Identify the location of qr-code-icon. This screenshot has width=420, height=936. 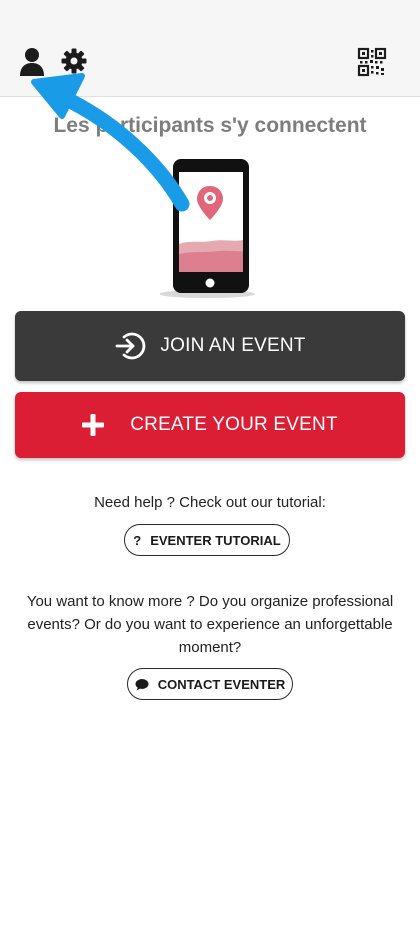
(372, 62).